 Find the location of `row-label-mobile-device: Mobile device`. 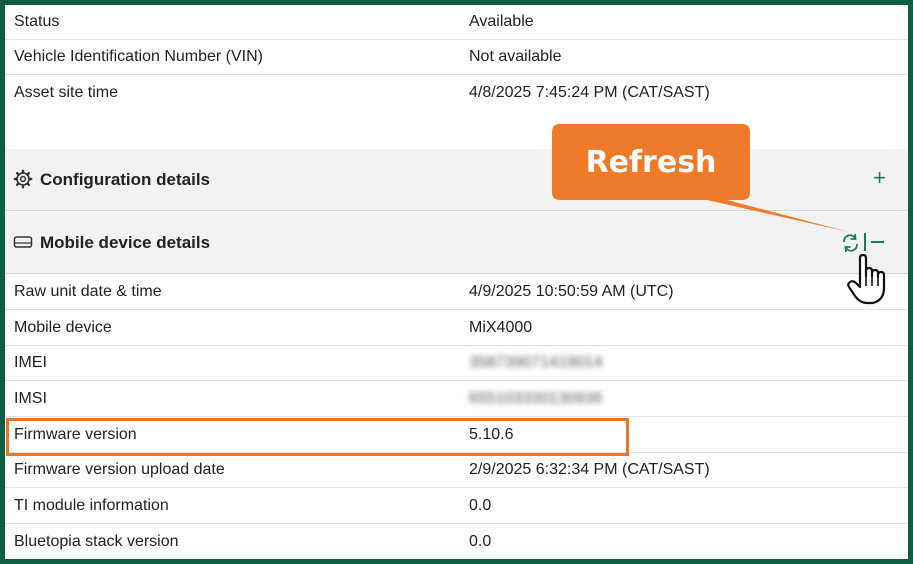

row-label-mobile-device: Mobile device is located at coordinates (63, 327).